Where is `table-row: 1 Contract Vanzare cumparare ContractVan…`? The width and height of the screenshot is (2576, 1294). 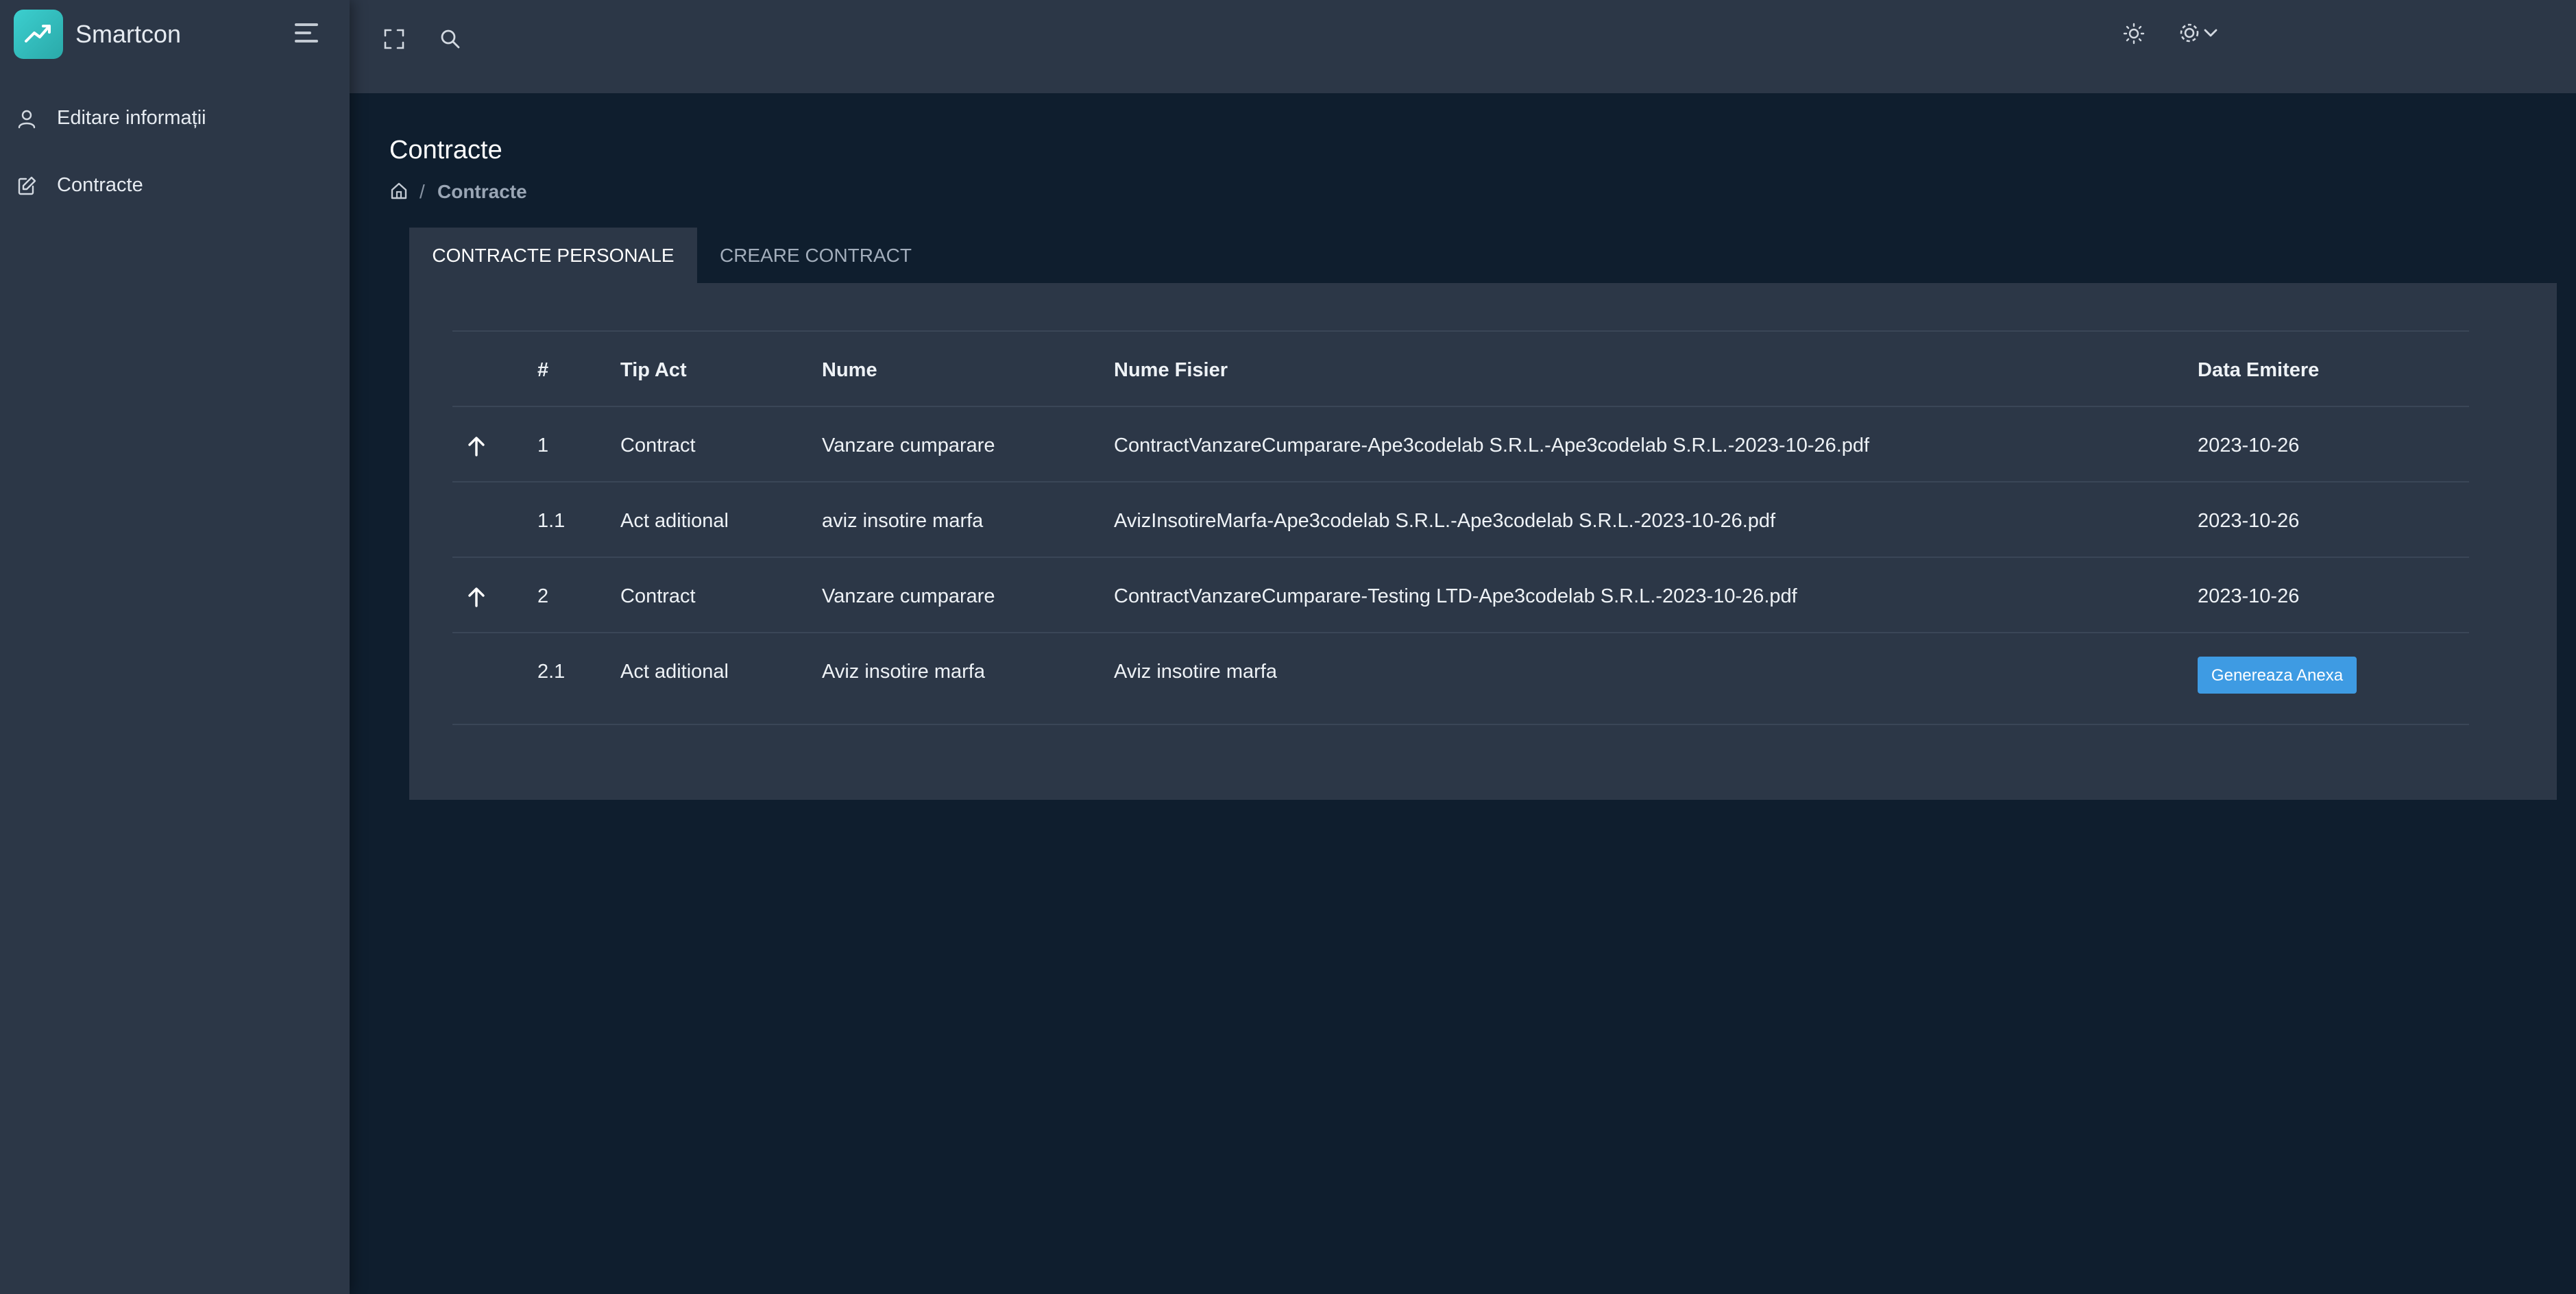 table-row: 1 Contract Vanzare cumparare ContractVan… is located at coordinates (1460, 444).